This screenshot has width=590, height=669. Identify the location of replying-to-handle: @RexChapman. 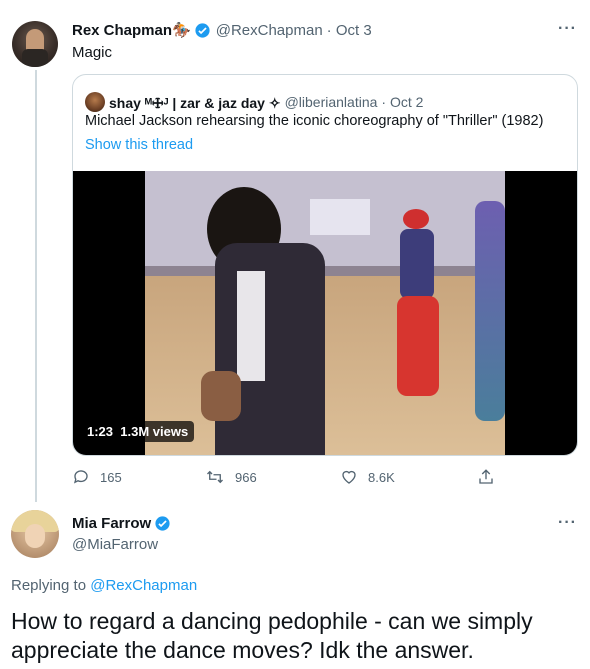
(143, 585).